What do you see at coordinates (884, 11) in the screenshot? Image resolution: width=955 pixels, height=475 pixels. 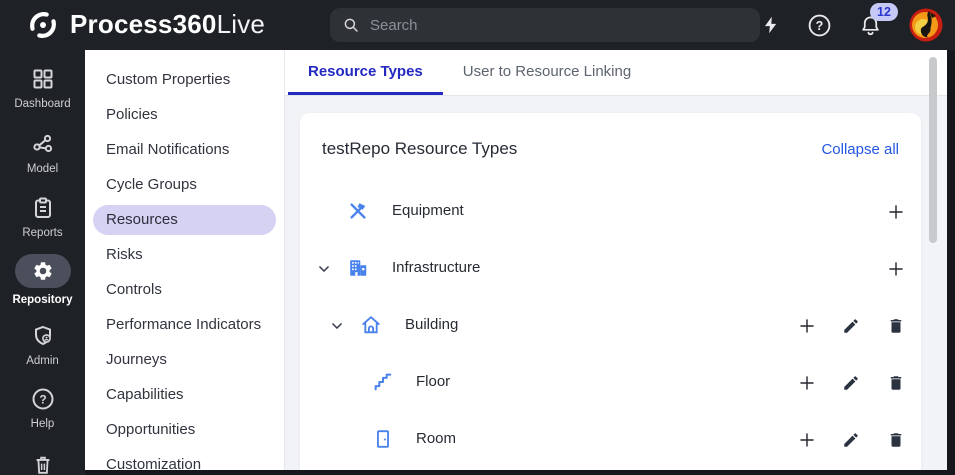 I see `notification-badge: 12` at bounding box center [884, 11].